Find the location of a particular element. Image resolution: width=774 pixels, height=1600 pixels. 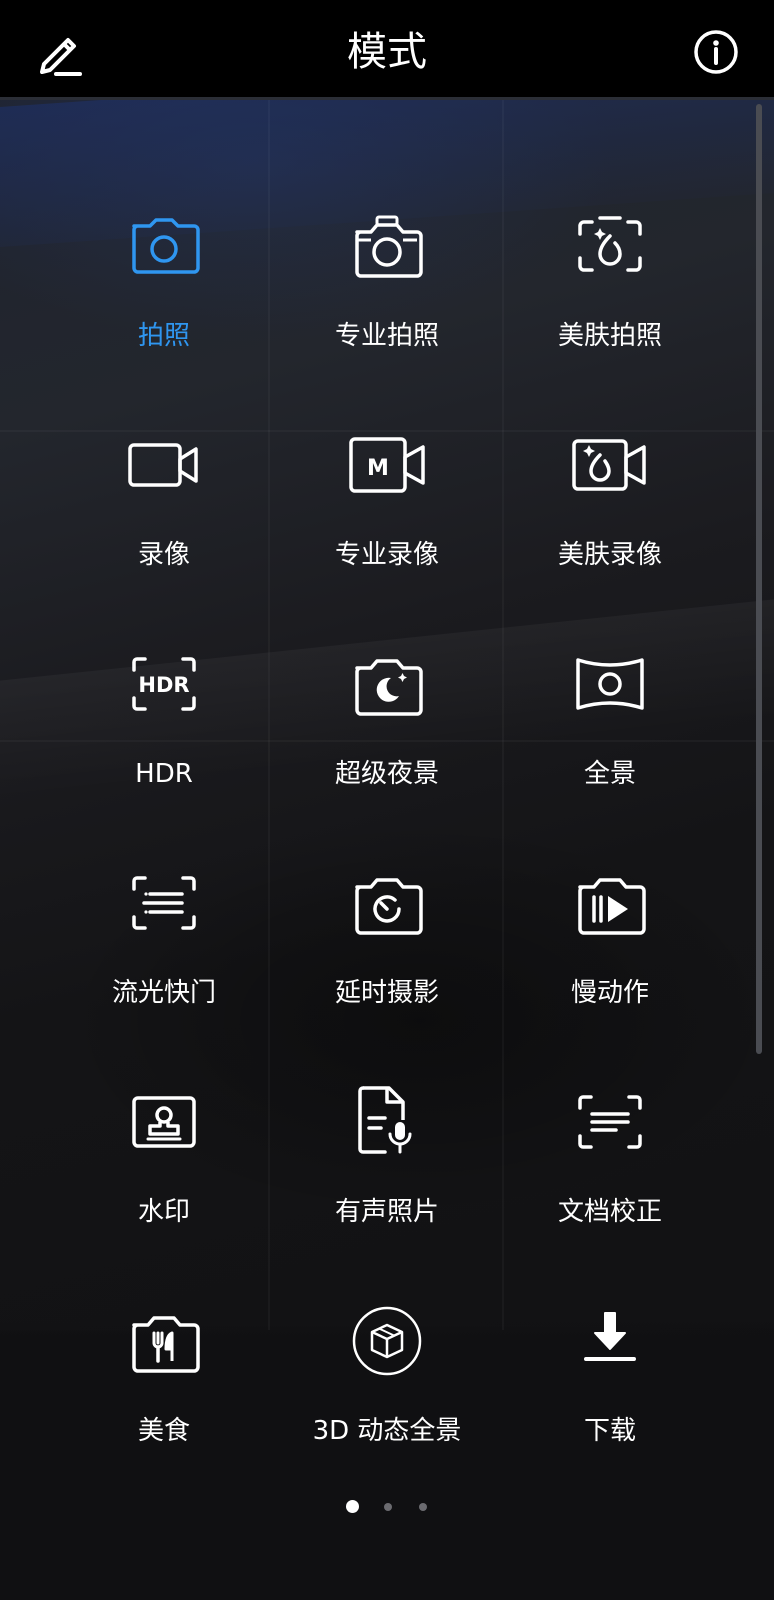

food-icon is located at coordinates (164, 1341).